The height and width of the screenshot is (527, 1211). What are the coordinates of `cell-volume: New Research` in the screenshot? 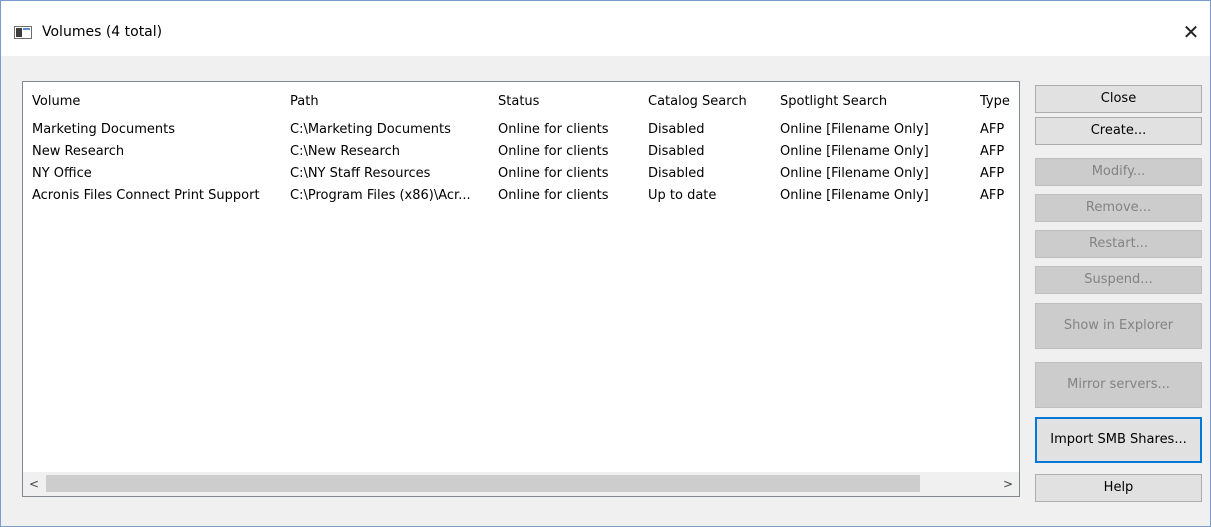 It's located at (78, 151).